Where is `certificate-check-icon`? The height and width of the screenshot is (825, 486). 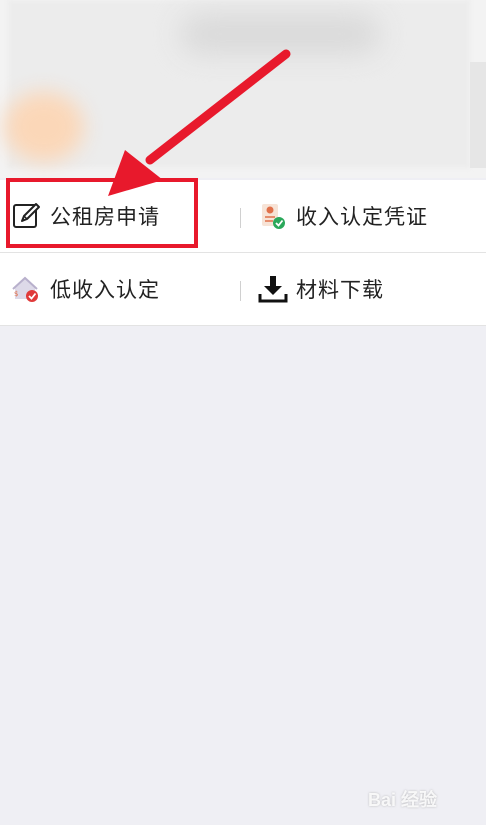
certificate-check-icon is located at coordinates (273, 216).